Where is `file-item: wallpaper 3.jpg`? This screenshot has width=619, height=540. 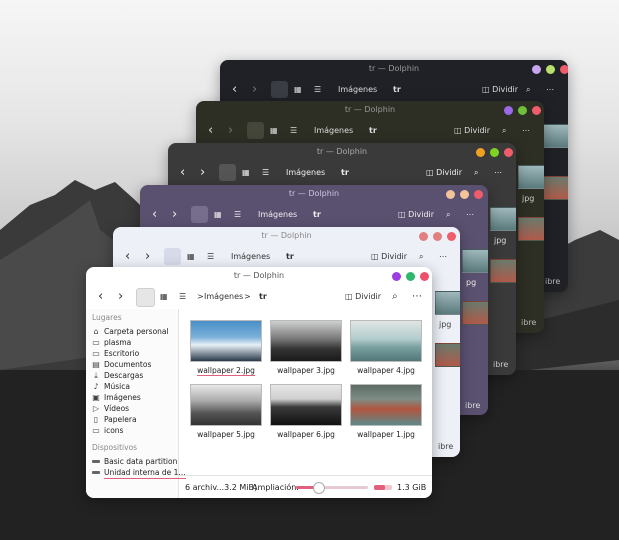 file-item: wallpaper 3.jpg is located at coordinates (306, 347).